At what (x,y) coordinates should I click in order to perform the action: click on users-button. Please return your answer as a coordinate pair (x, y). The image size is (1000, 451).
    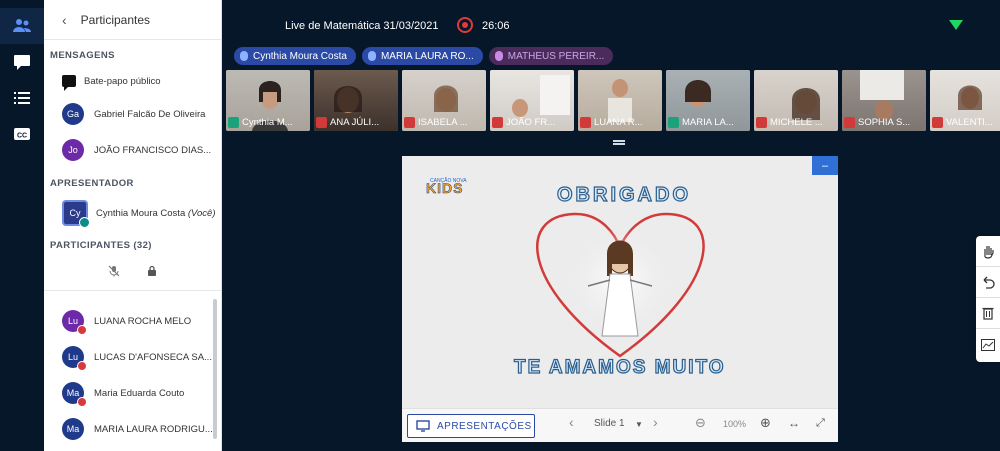
    Looking at the image, I should click on (22, 26).